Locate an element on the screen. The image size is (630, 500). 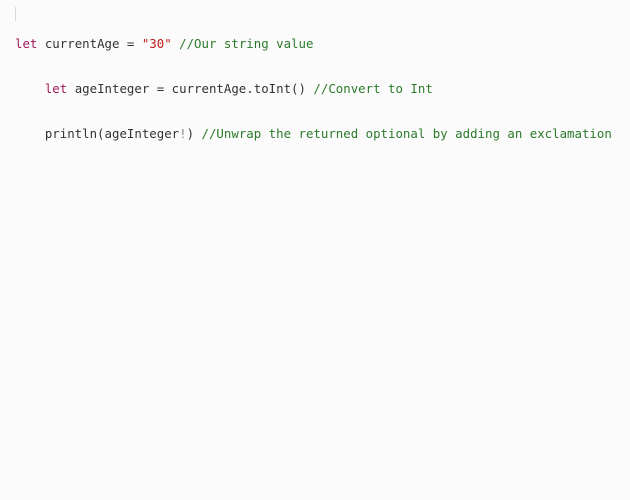
code-token: currentAge = is located at coordinates (89, 43).